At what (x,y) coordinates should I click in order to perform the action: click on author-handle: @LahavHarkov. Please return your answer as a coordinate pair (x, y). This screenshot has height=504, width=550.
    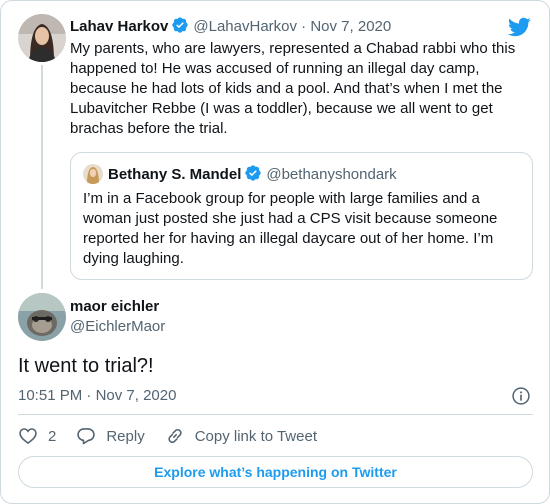
    Looking at the image, I should click on (245, 26).